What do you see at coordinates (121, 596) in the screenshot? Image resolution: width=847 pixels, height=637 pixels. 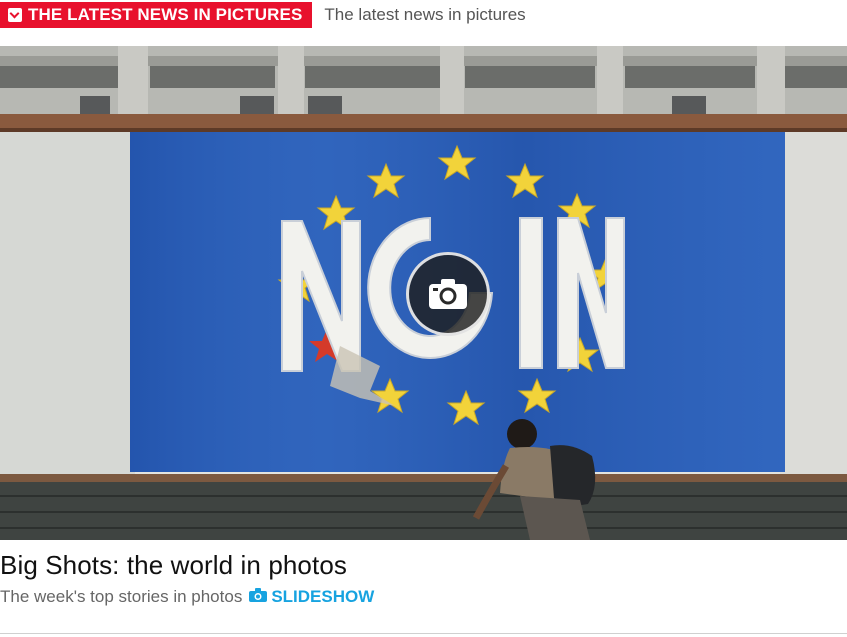 I see `story-subtitle: The week's top stories in photos` at bounding box center [121, 596].